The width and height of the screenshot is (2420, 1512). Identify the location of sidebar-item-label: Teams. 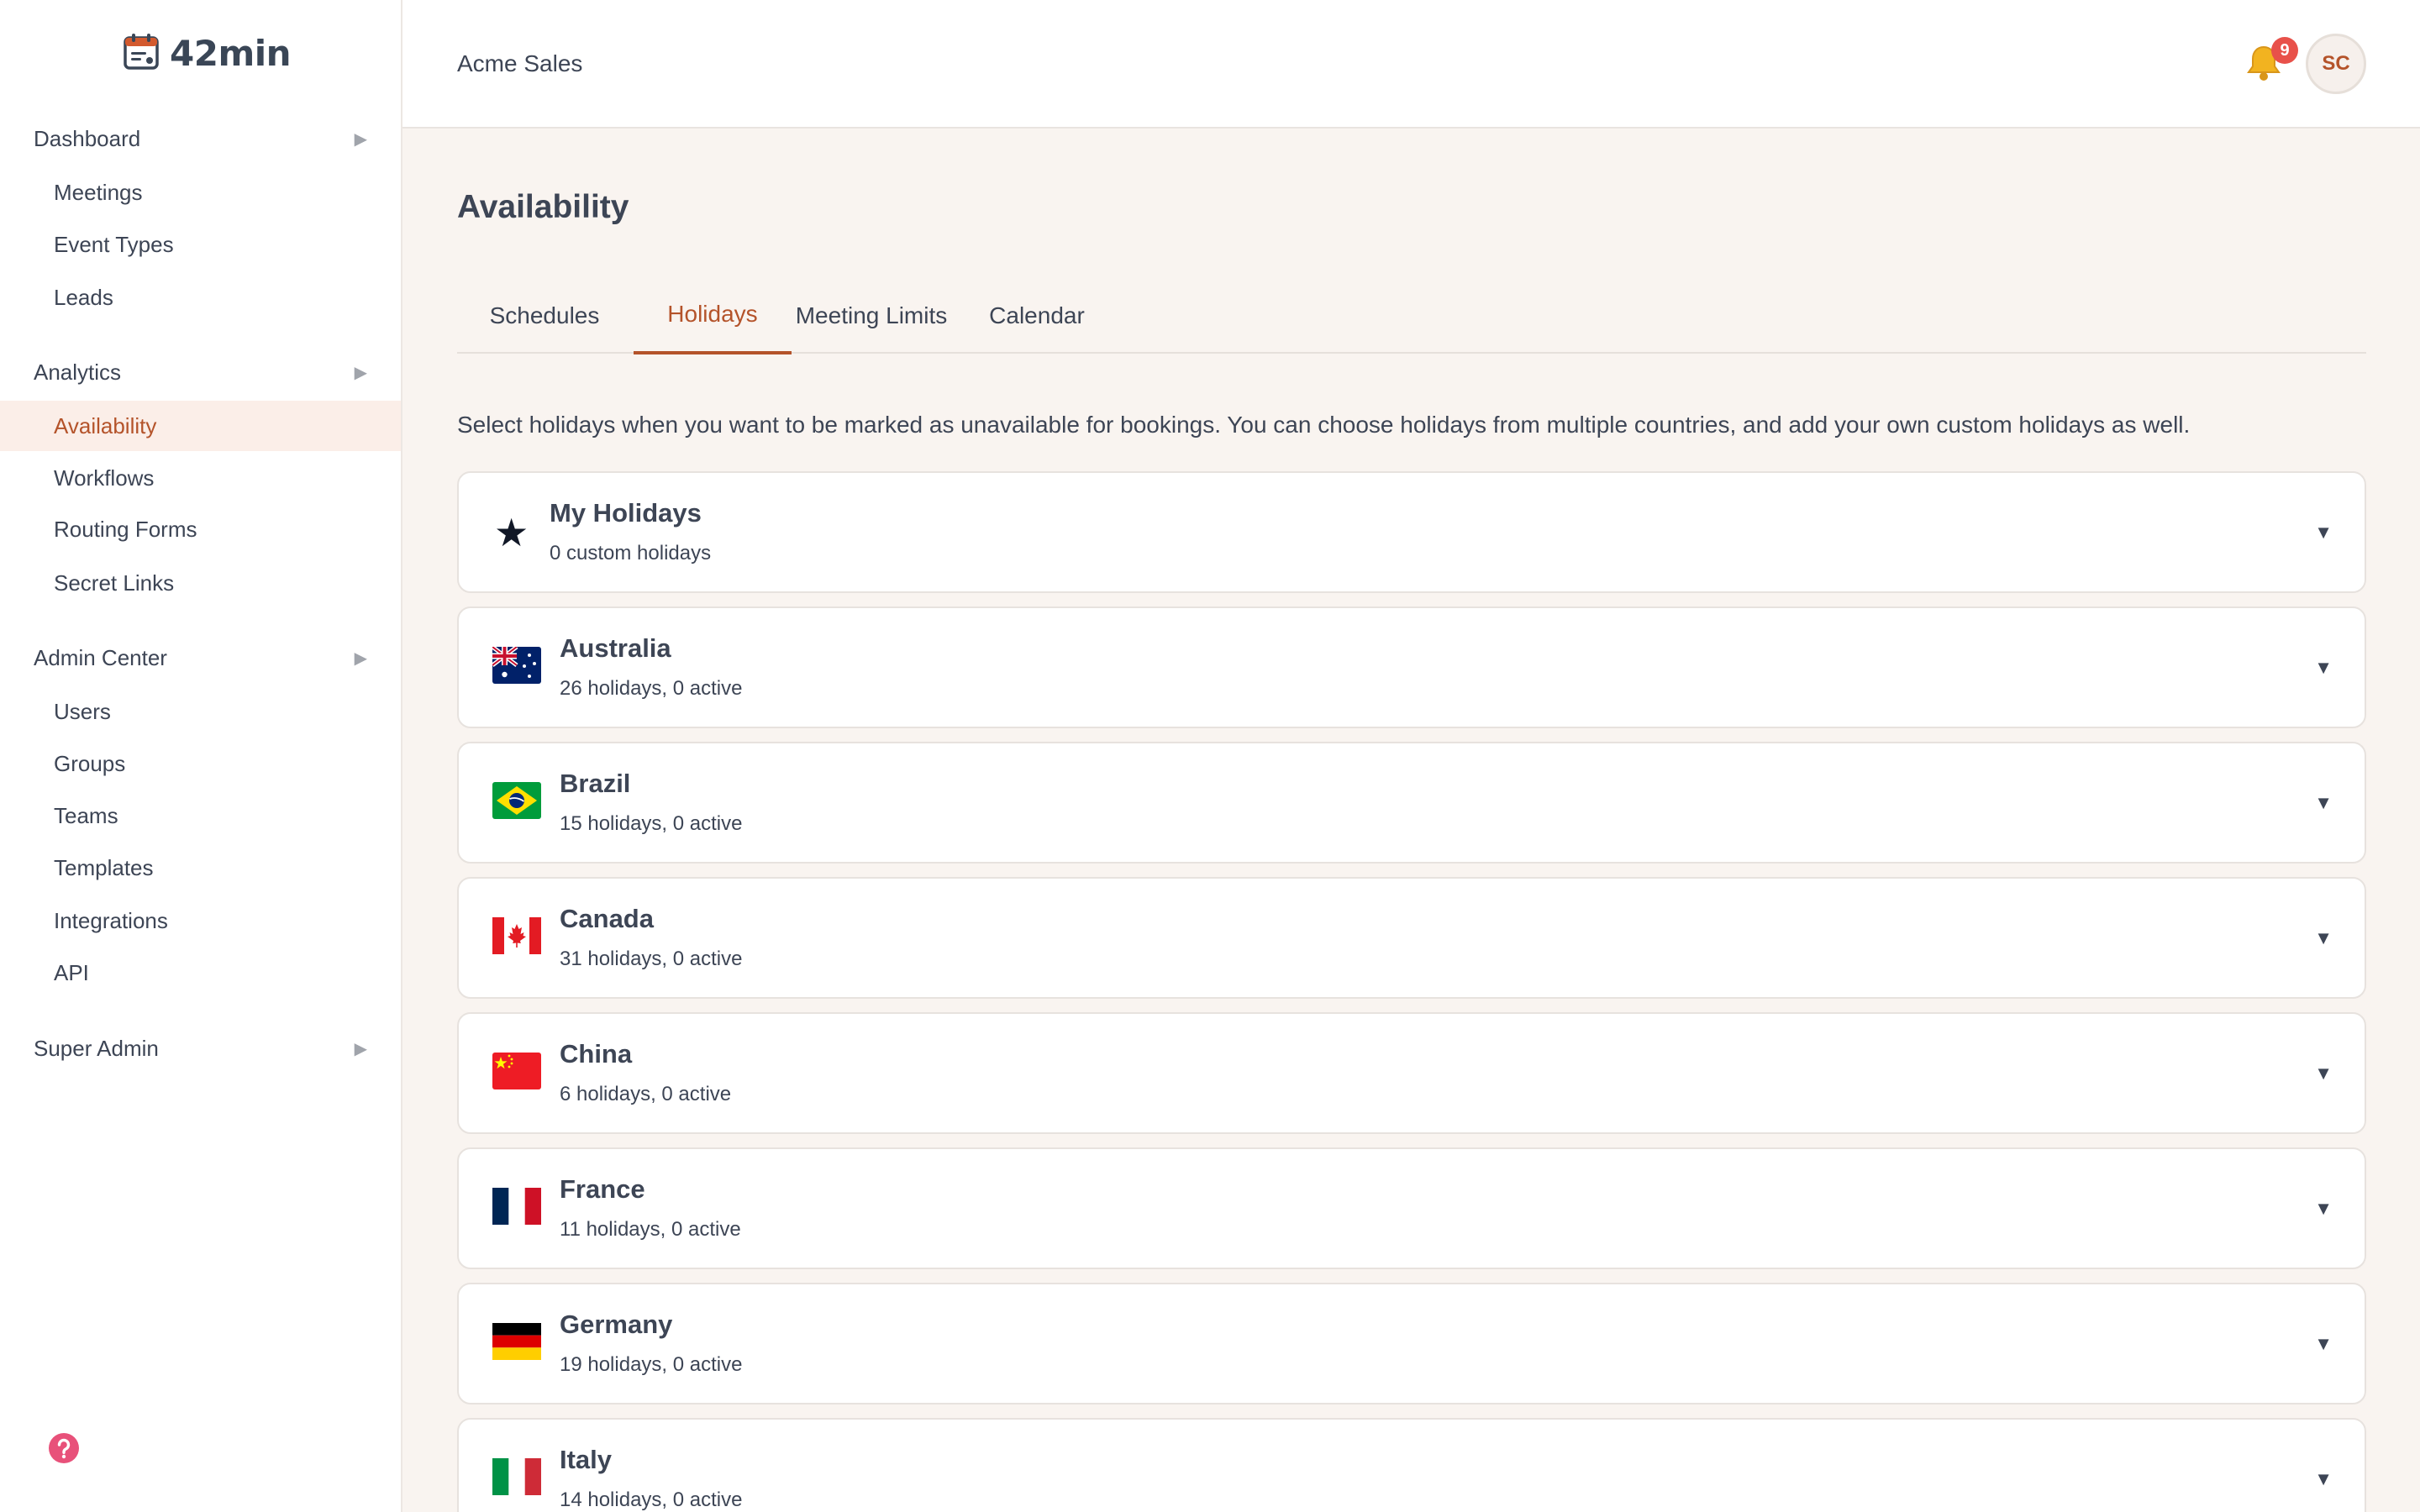
(86, 815).